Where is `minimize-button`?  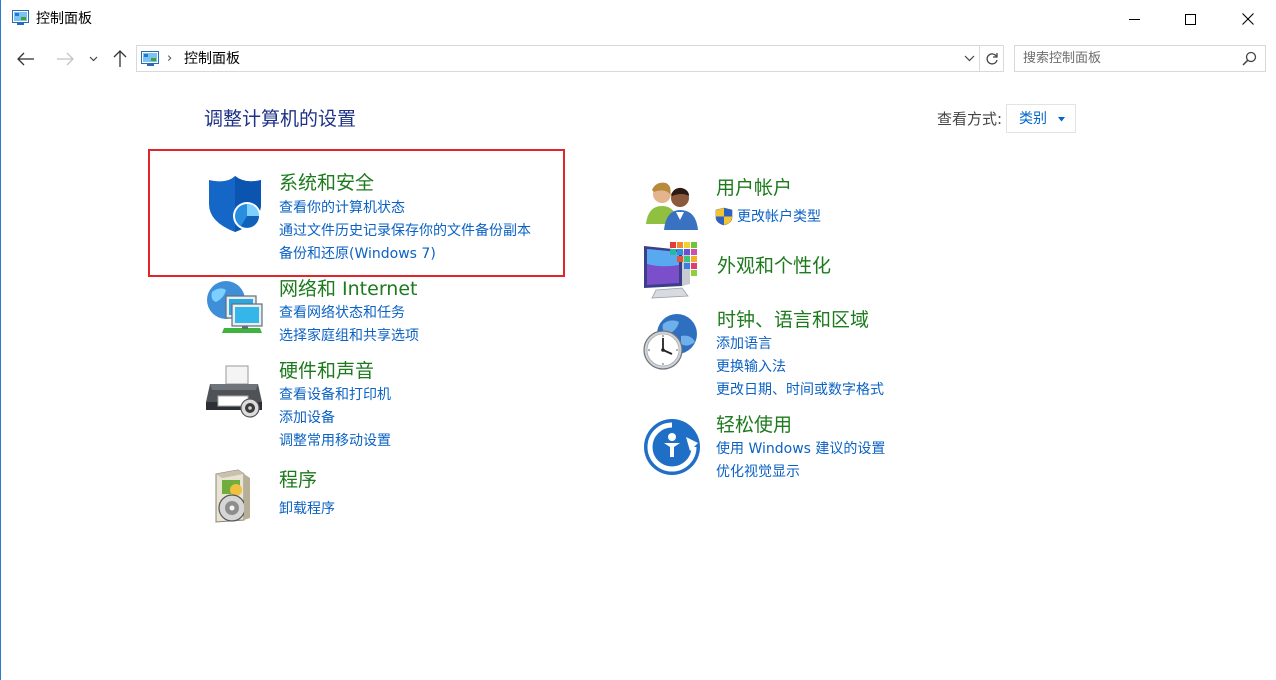
minimize-button is located at coordinates (1134, 19).